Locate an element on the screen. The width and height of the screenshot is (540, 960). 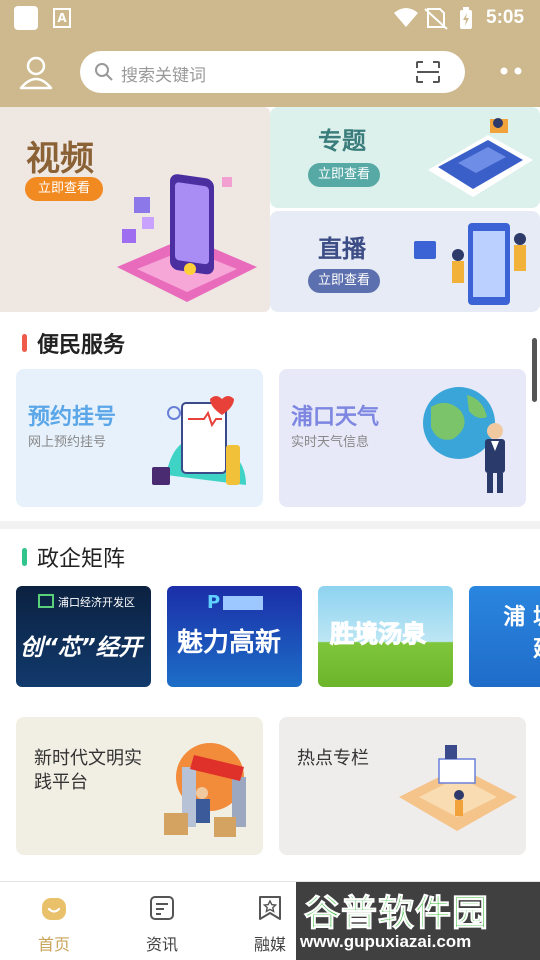
matrix-title: 政企矩阵 is located at coordinates (81, 559).